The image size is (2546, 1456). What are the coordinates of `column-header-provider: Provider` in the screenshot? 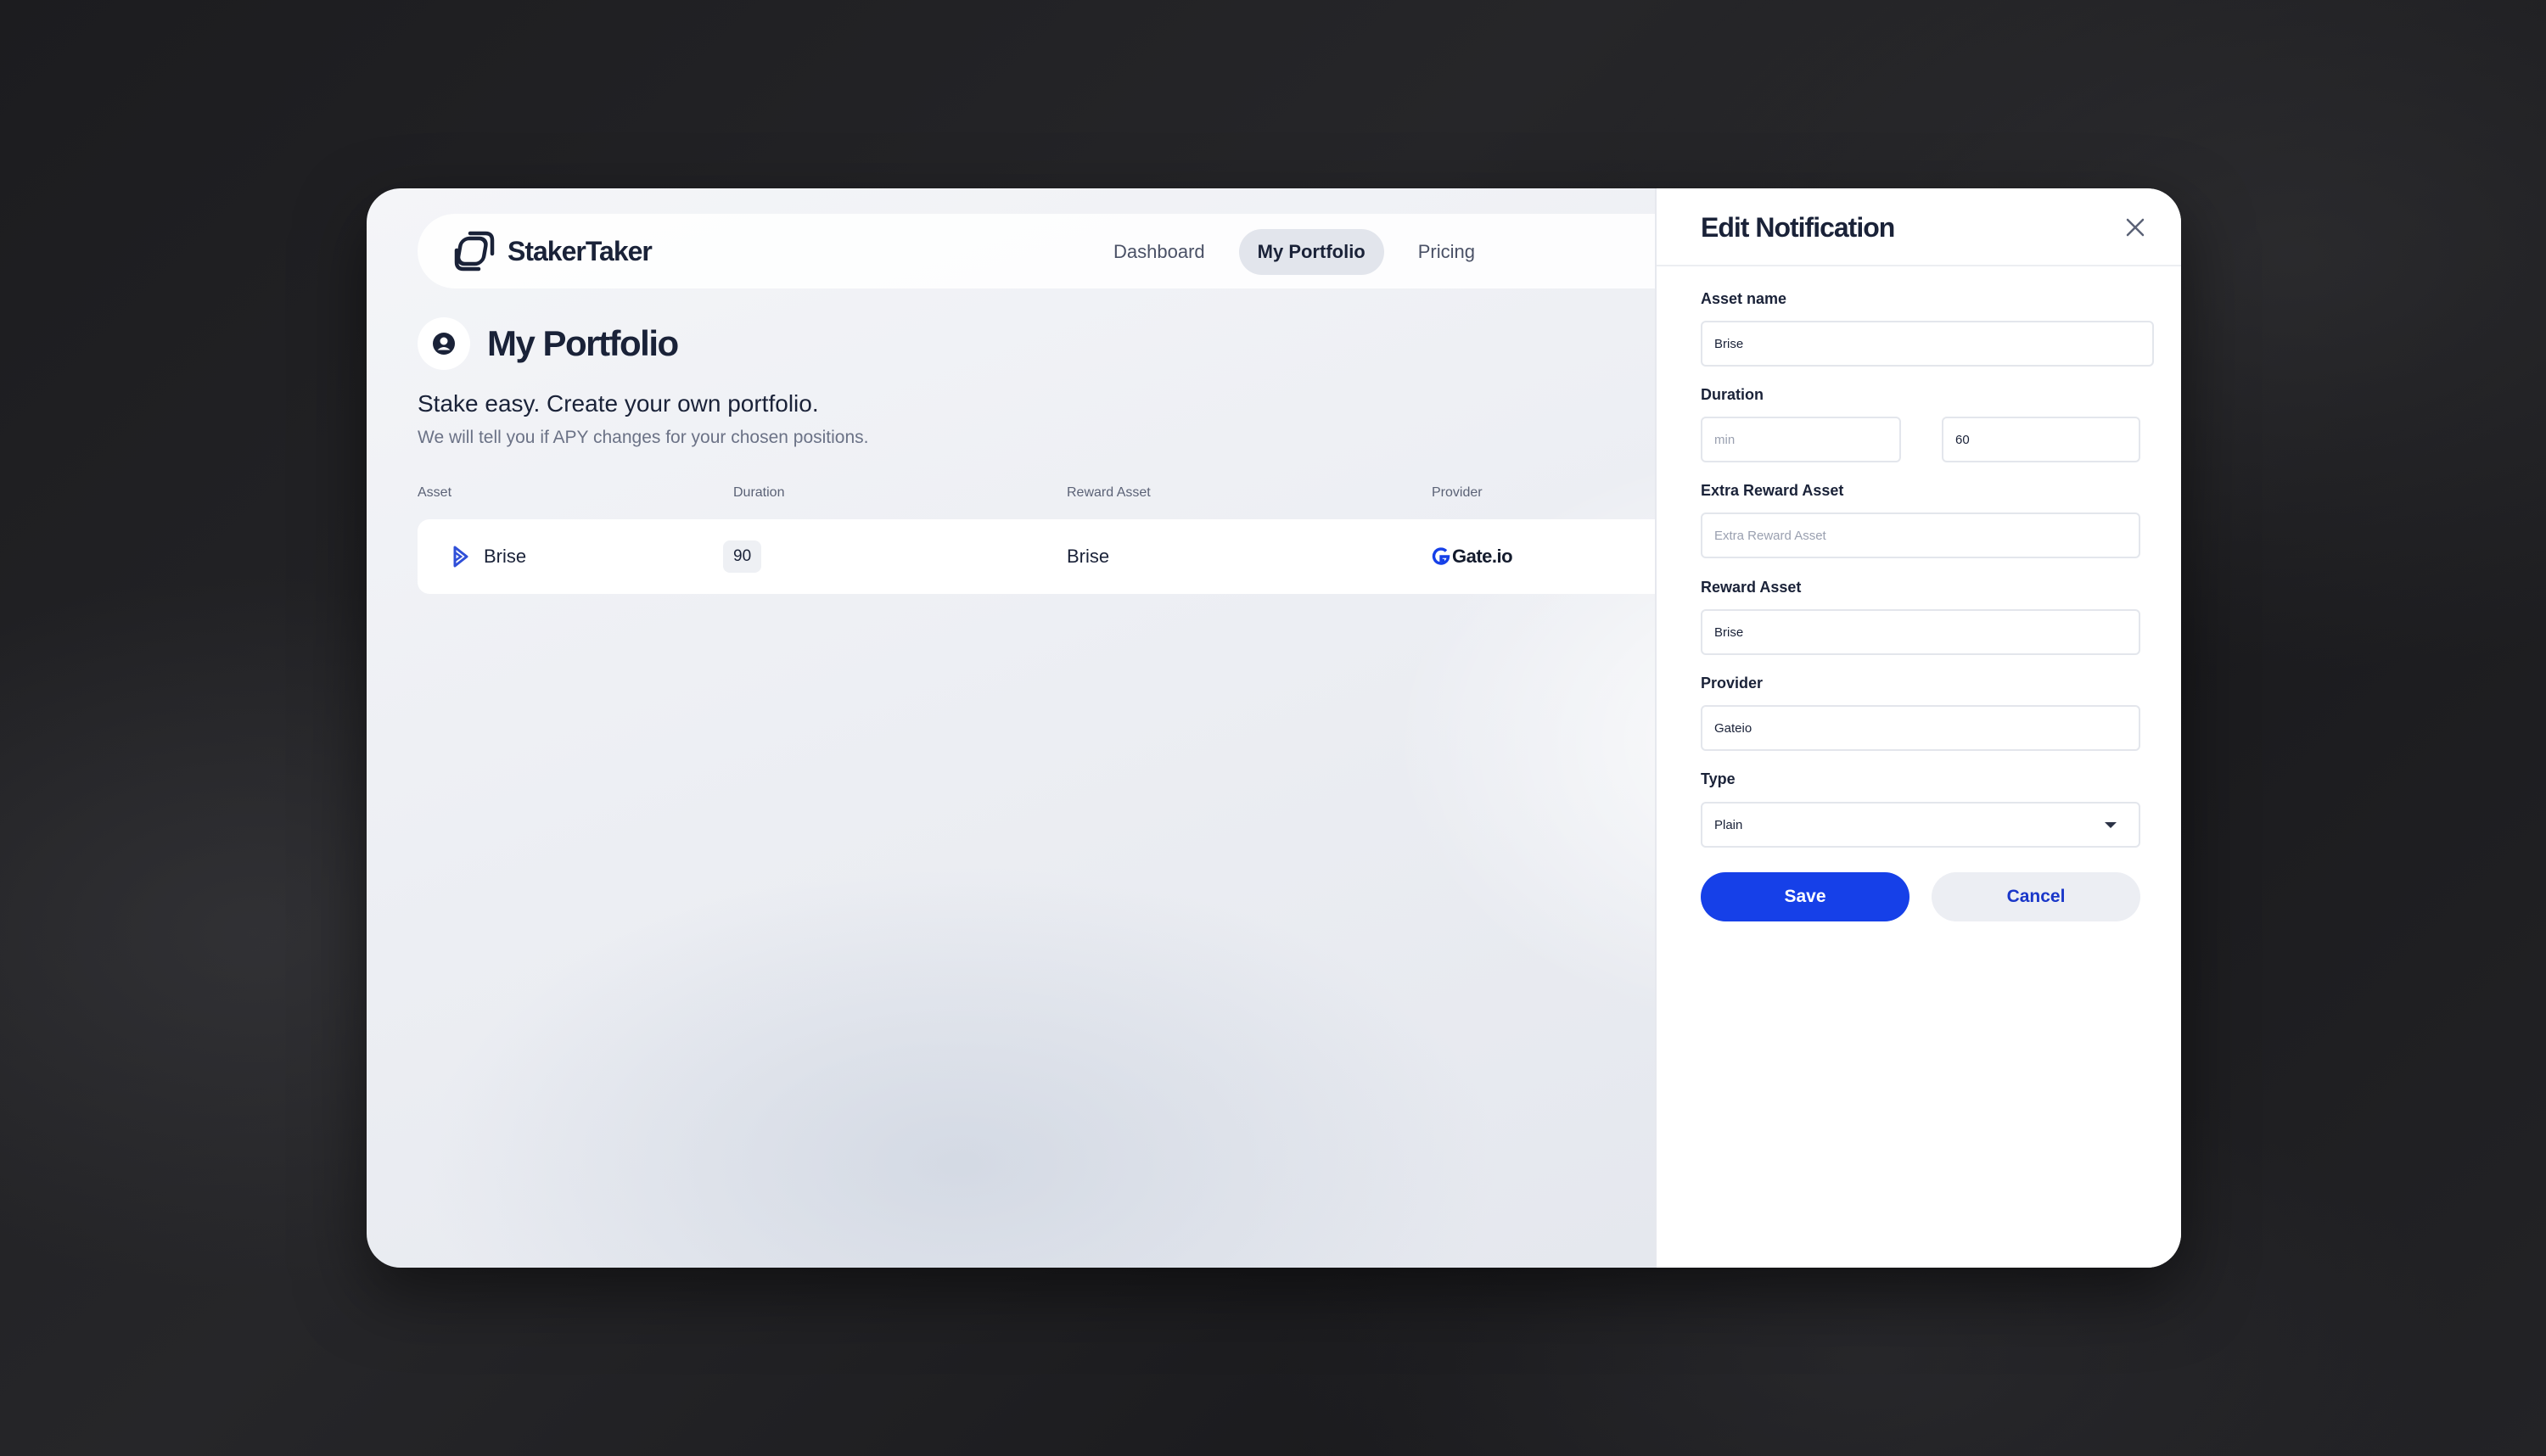 It's located at (1457, 492).